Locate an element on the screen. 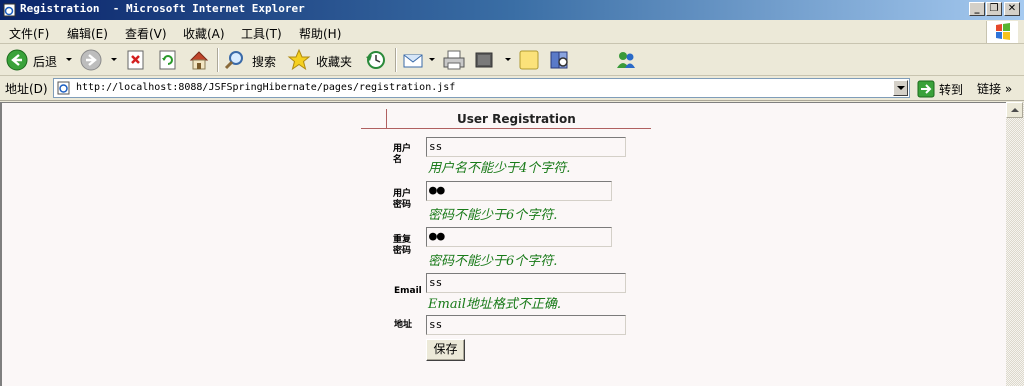 This screenshot has height=386, width=1024. home-button is located at coordinates (200, 60).